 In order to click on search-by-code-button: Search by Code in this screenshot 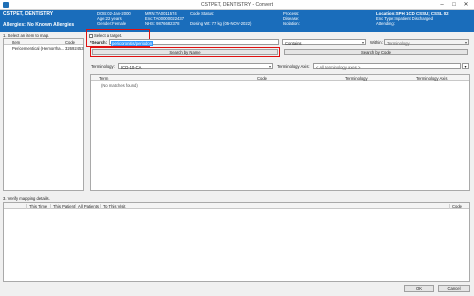, I will do `click(376, 52)`.